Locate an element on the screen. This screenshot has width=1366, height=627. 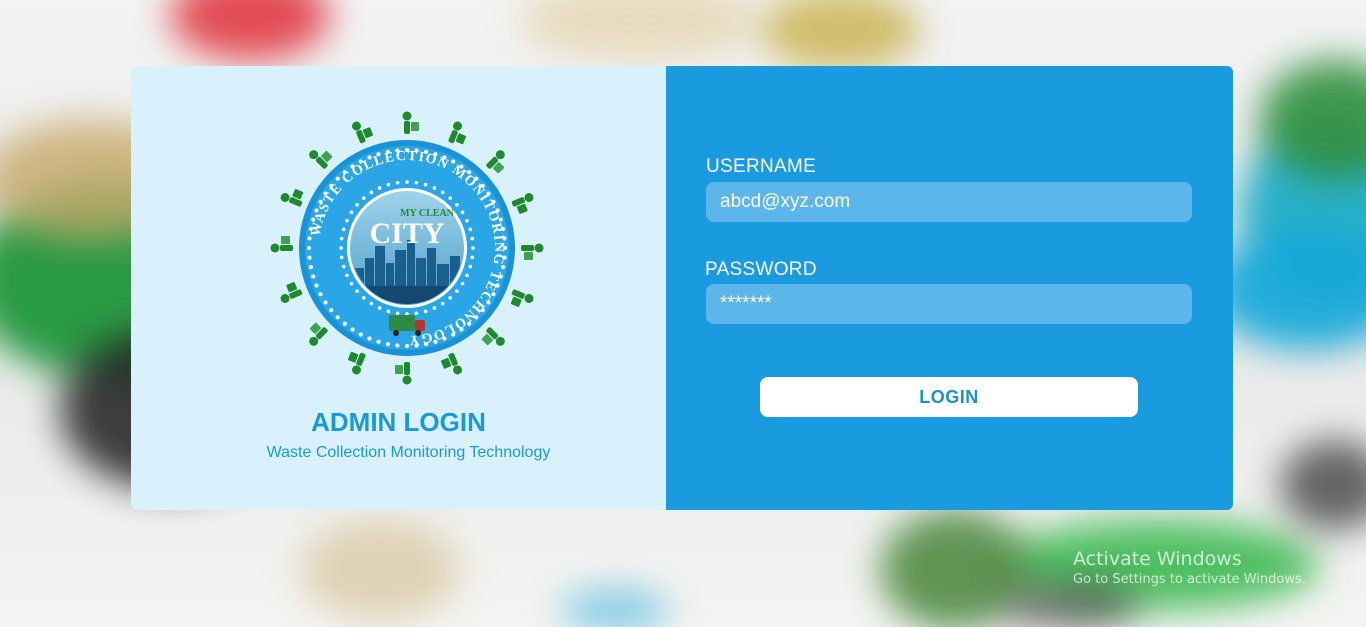
password-label: PASSWORD is located at coordinates (761, 269).